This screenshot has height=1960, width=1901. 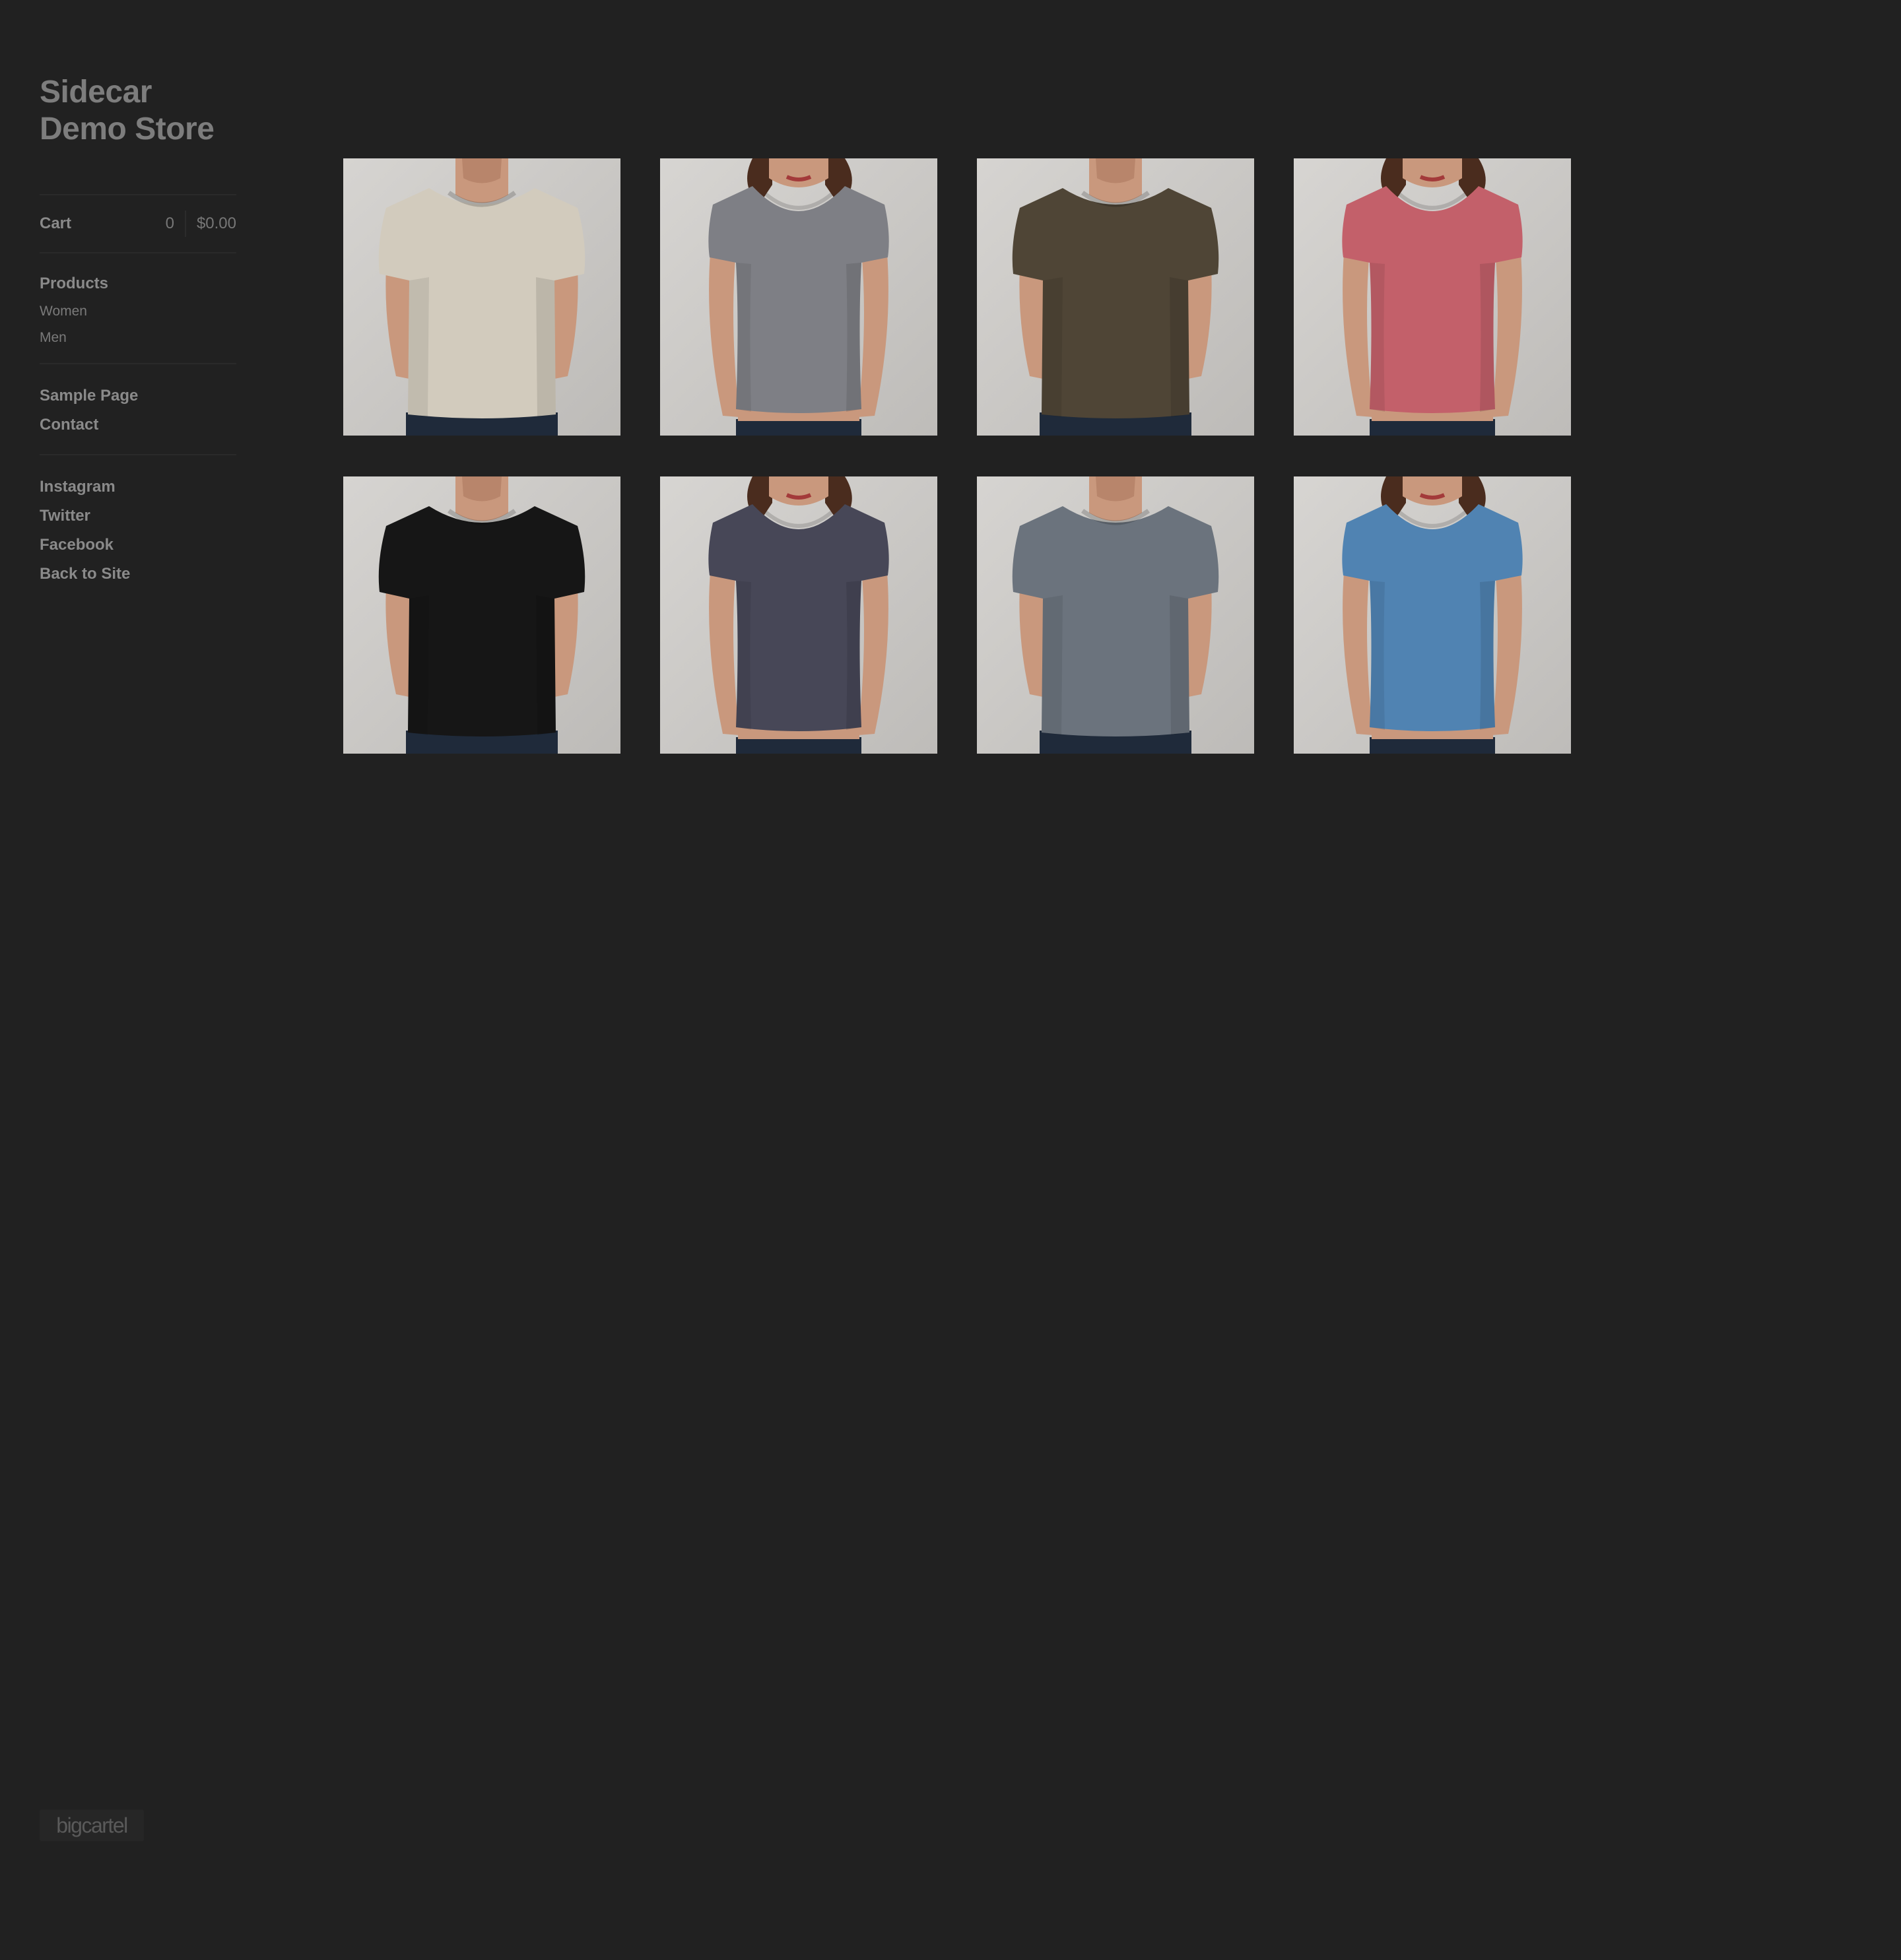 I want to click on social-nav: Instagram Twitter Facebook Back to Site, so click(x=138, y=529).